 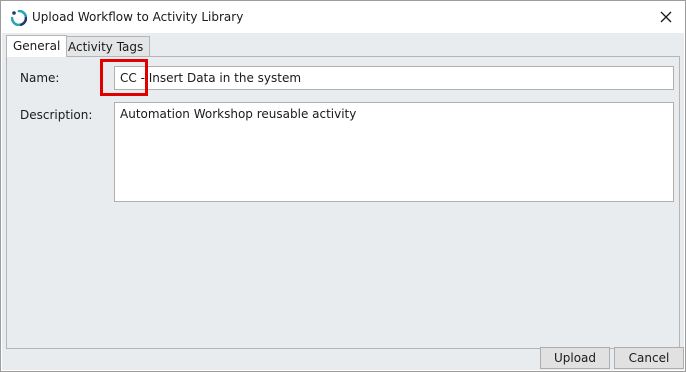 I want to click on title-bar: Upload Workflow to Activity Library, so click(x=343, y=17).